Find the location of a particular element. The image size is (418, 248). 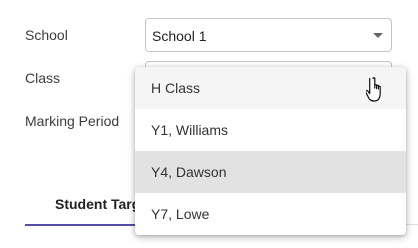

chevron-down-icon is located at coordinates (378, 35).